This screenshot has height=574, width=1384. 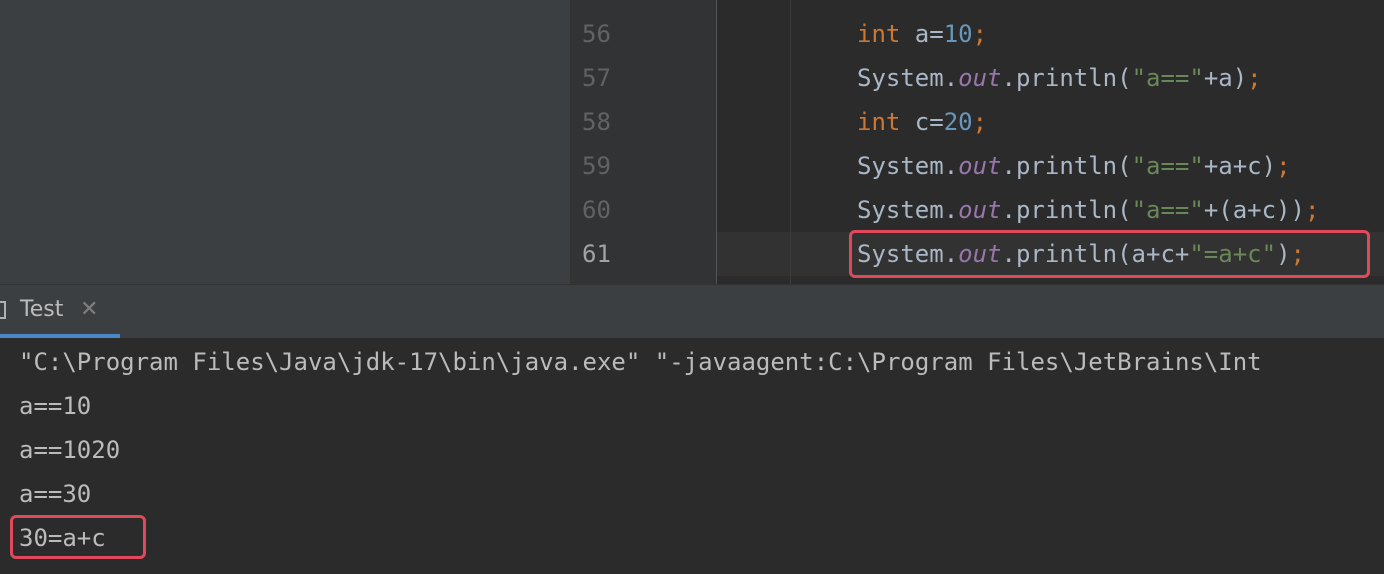 I want to click on tab-test: Test ✕, so click(x=60, y=311).